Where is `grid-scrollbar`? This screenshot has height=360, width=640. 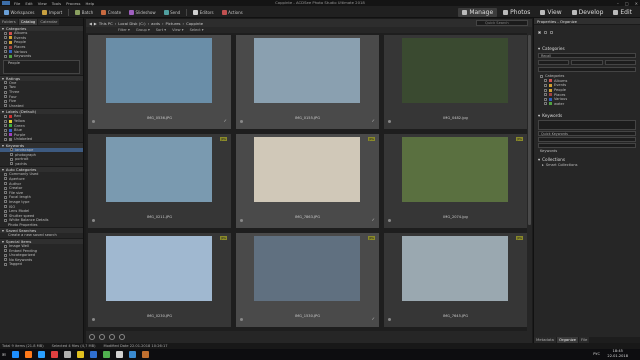 grid-scrollbar is located at coordinates (529, 182).